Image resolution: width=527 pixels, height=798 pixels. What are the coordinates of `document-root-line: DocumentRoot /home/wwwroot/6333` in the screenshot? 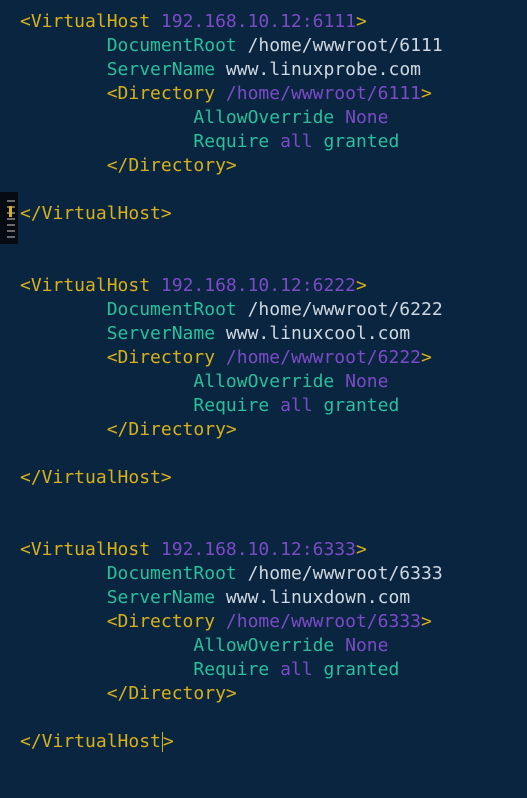 It's located at (231, 574).